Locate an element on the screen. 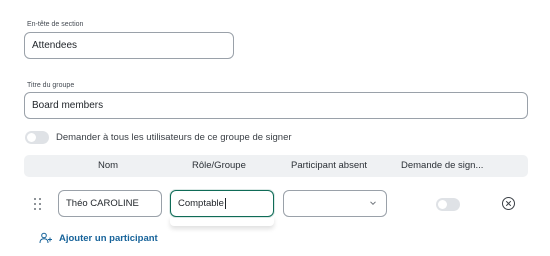 The width and height of the screenshot is (550, 256). add-participant-button: Ajouter un participant is located at coordinates (98, 238).